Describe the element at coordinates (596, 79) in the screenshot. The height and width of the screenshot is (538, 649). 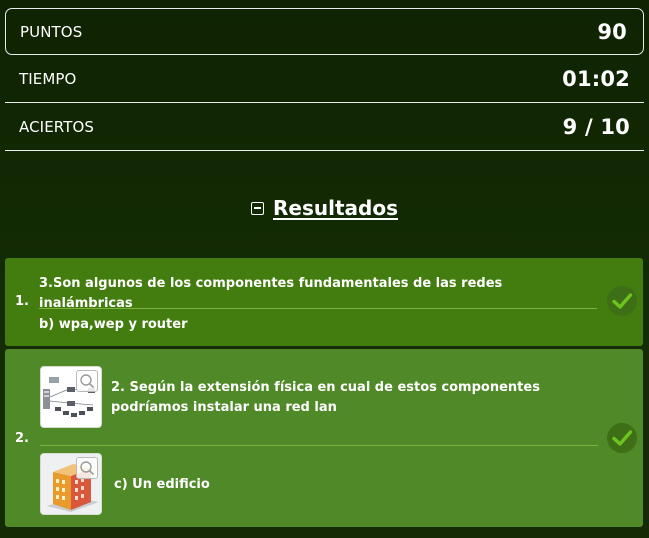
I see `time-value: 01:02` at that location.